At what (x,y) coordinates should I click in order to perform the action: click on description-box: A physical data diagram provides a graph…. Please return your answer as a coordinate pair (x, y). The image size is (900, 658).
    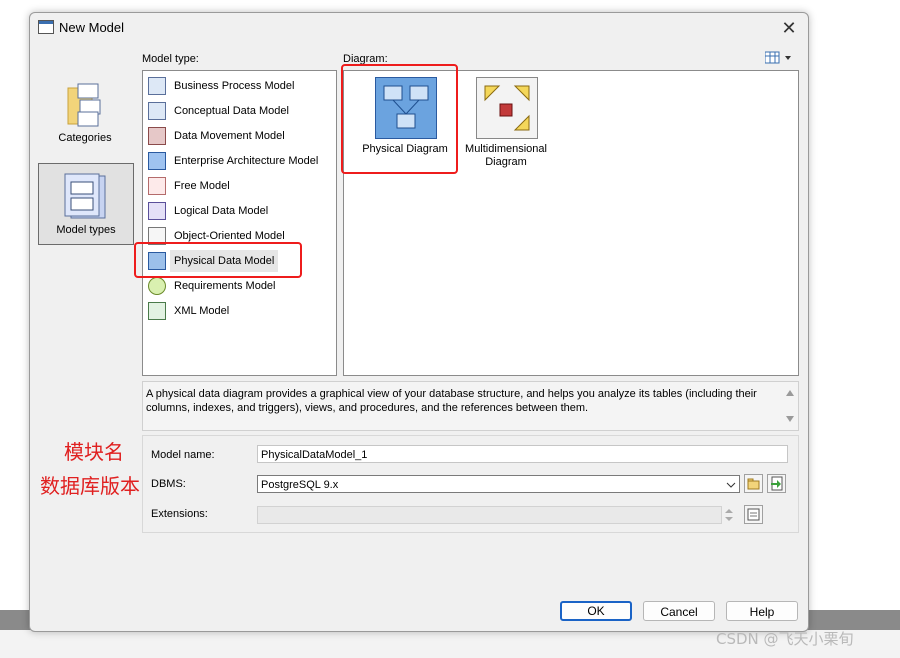
    Looking at the image, I should click on (470, 406).